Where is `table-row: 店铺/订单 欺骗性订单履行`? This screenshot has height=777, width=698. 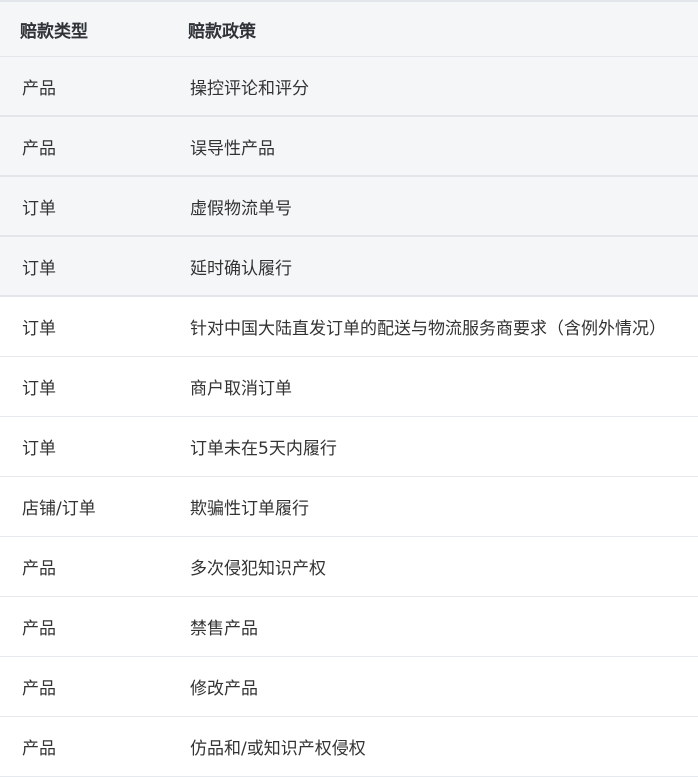 table-row: 店铺/订单 欺骗性订单履行 is located at coordinates (349, 507).